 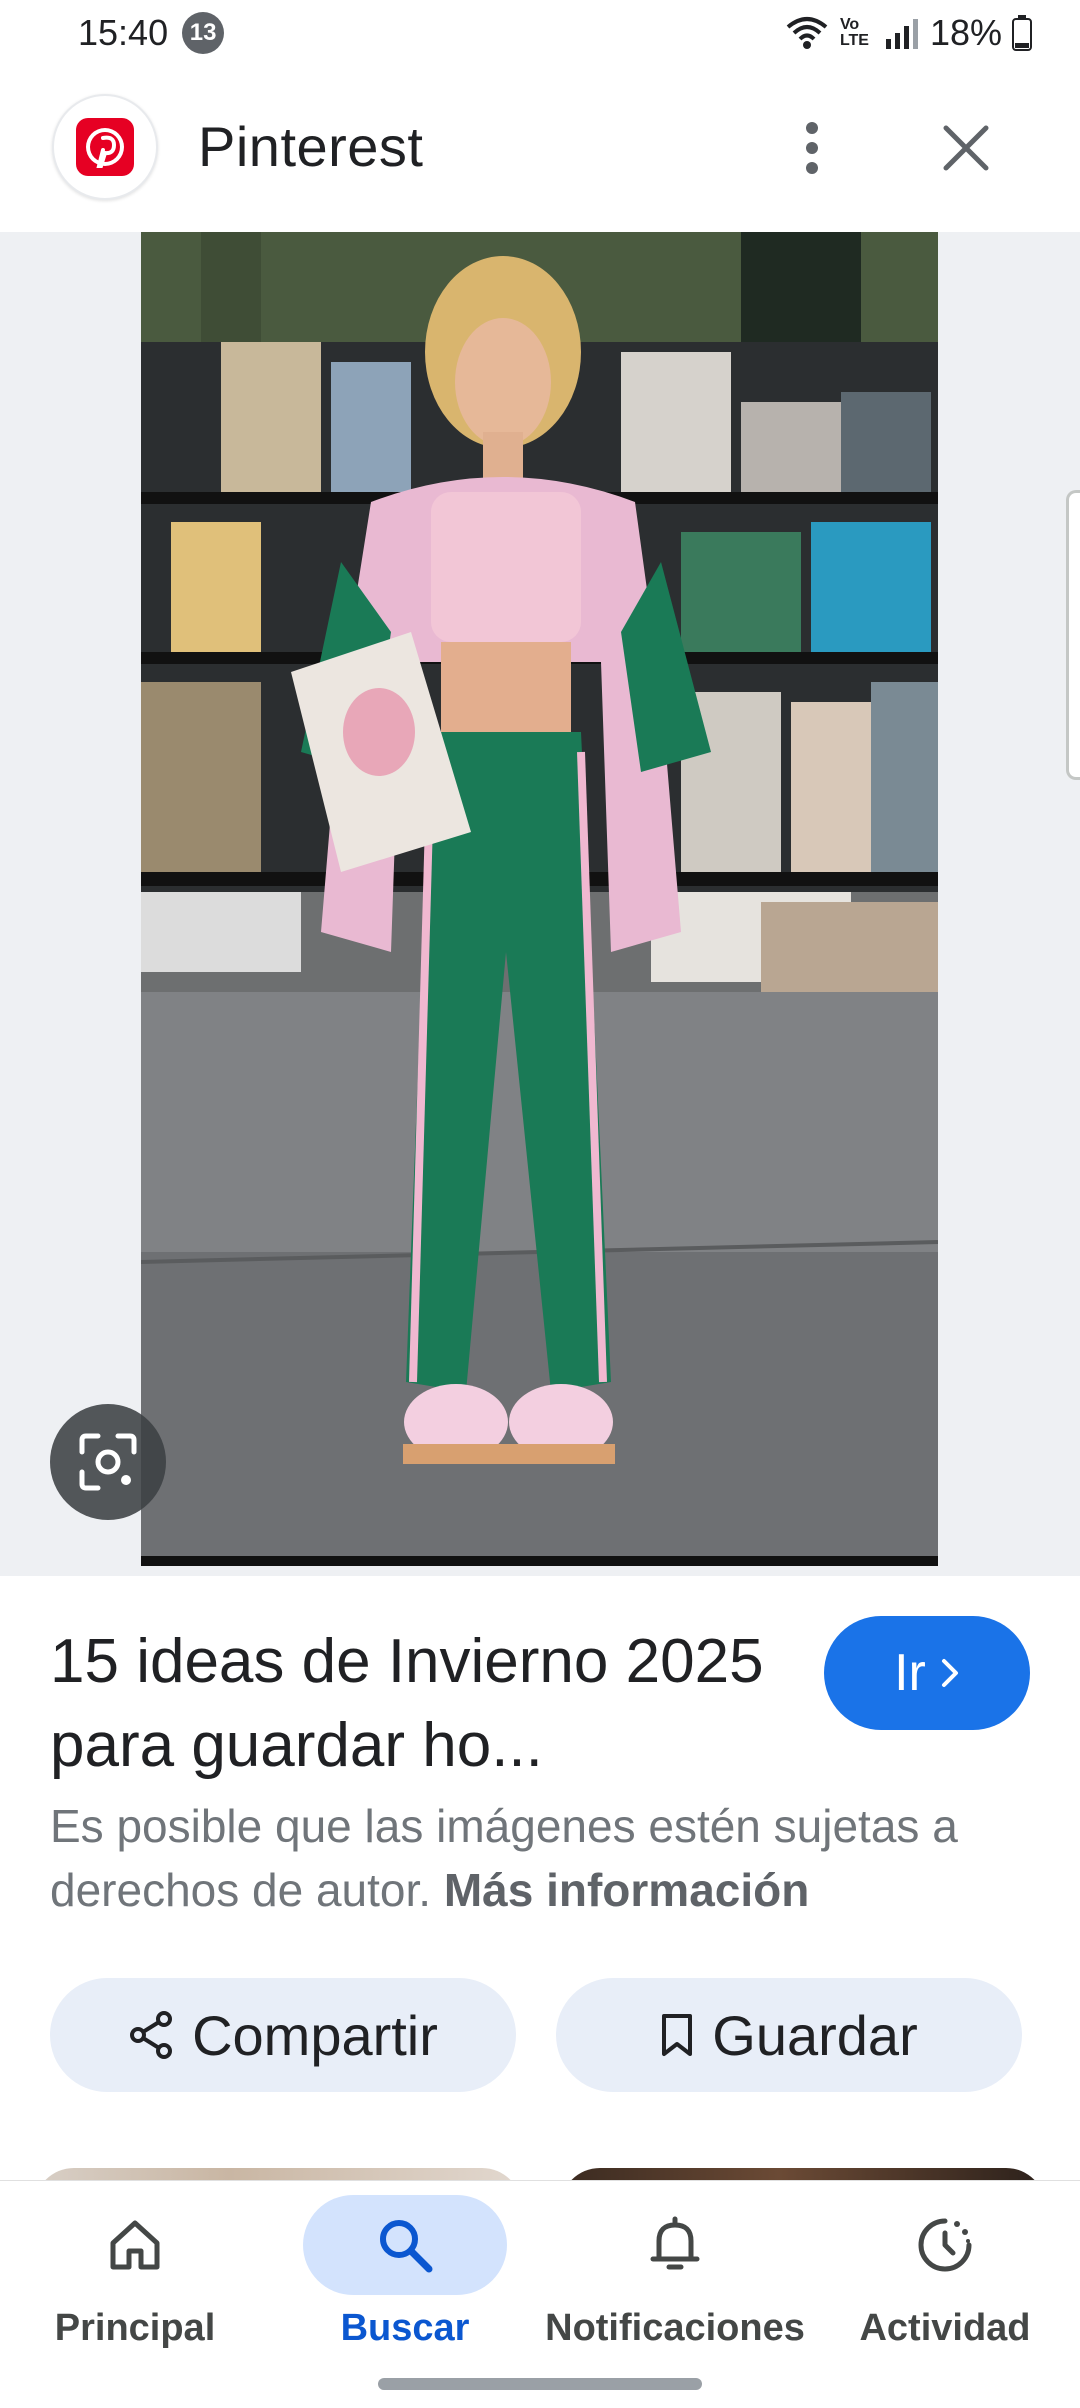 I want to click on close-icon, so click(x=966, y=148).